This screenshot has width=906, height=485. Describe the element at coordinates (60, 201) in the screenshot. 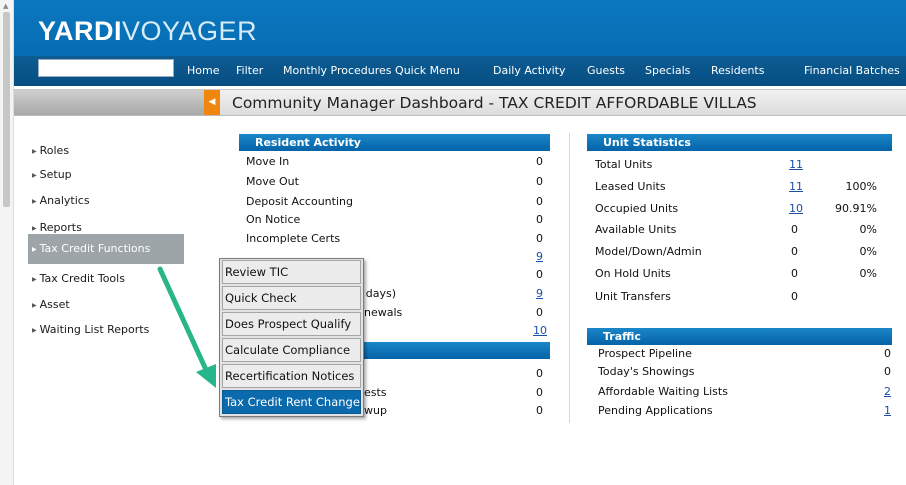

I see `sidebar-item-analytics: ▶ Analytics` at that location.